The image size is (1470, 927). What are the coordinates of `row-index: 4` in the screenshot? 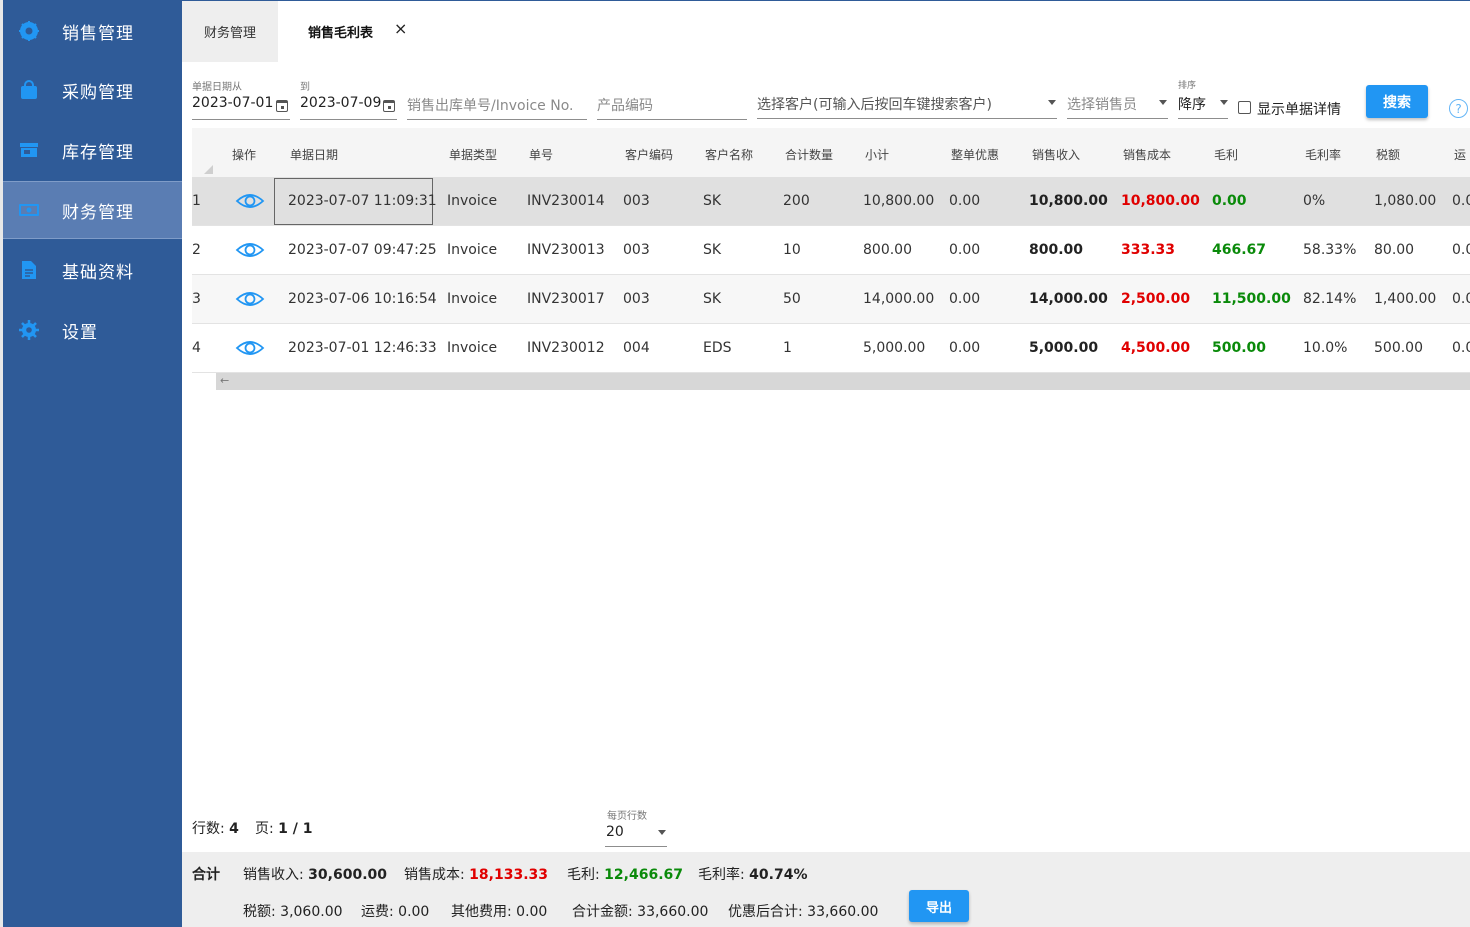 It's located at (196, 348).